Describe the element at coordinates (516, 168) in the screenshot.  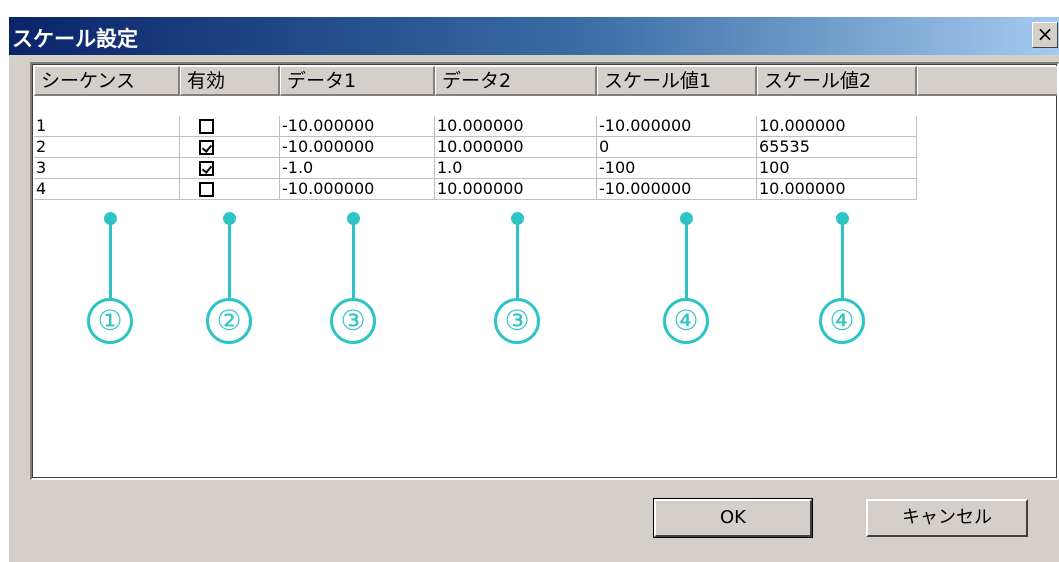
I see `cell-data2: 1.0` at that location.